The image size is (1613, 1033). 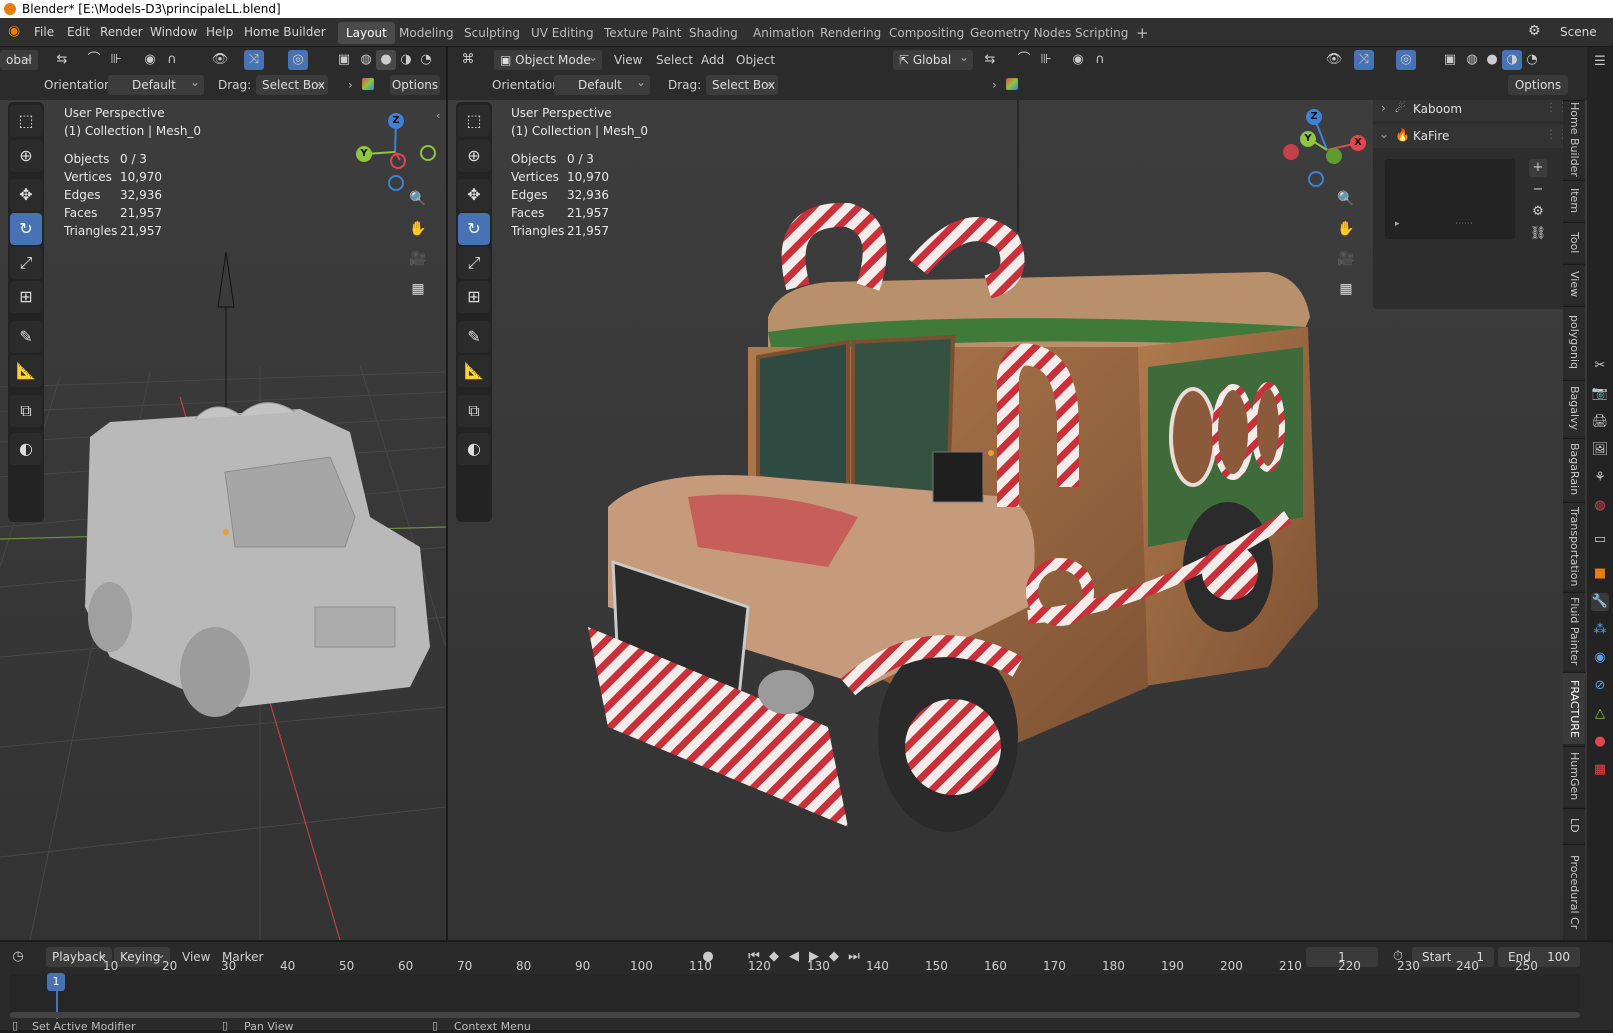 What do you see at coordinates (426, 33) in the screenshot?
I see `tab-modeling: Modeling` at bounding box center [426, 33].